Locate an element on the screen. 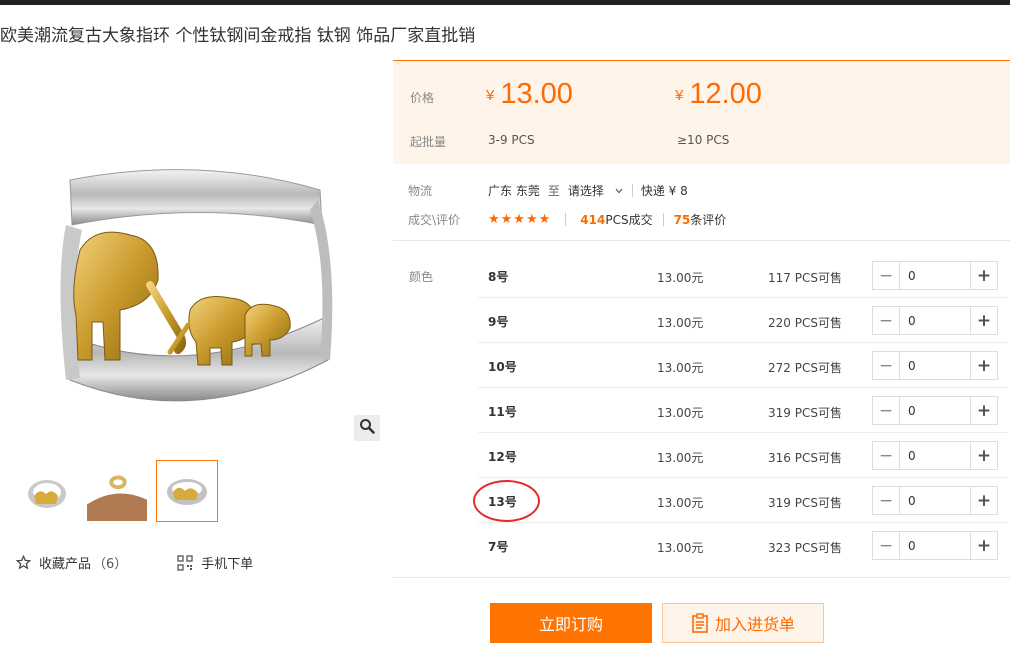  sku-row: 8号 13.00元 117 PCS可售 − + is located at coordinates (743, 275).